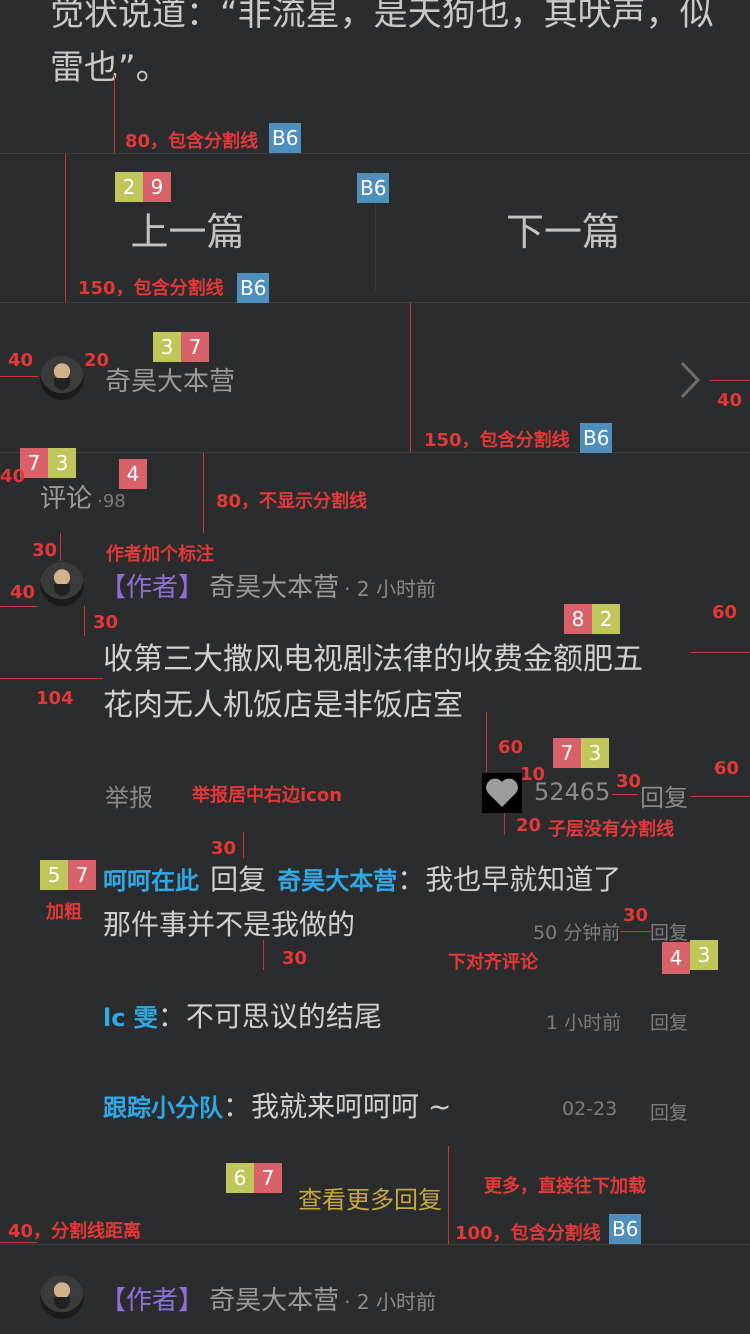 Image resolution: width=750 pixels, height=1334 pixels. Describe the element at coordinates (160, 554) in the screenshot. I see `annotation-label: 作者加个标注` at that location.